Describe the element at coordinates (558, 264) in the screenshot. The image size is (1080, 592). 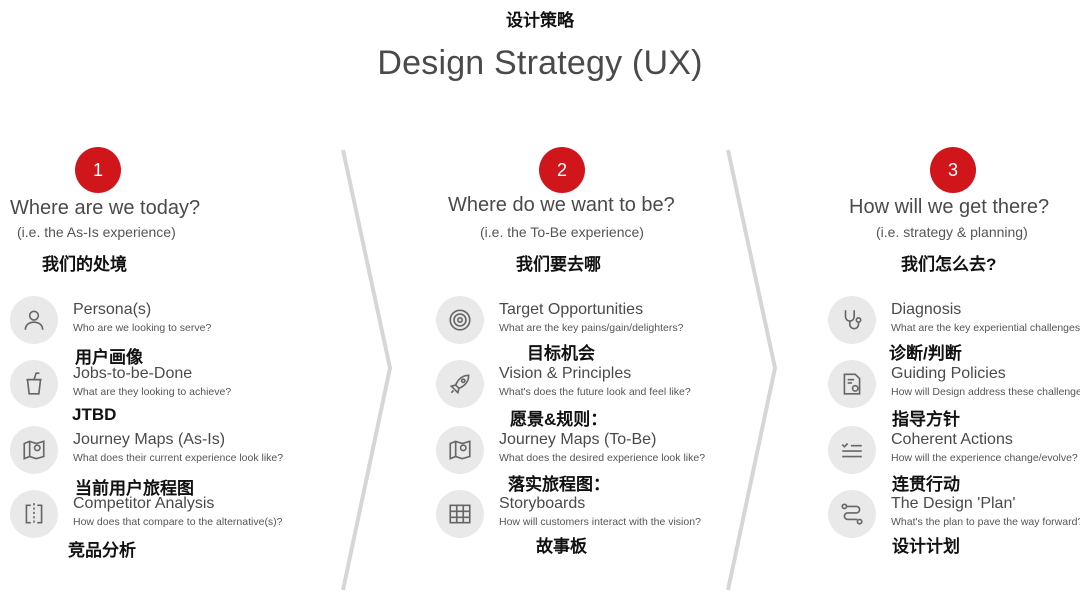
I see `column-2-cn: 我们要去哪` at that location.